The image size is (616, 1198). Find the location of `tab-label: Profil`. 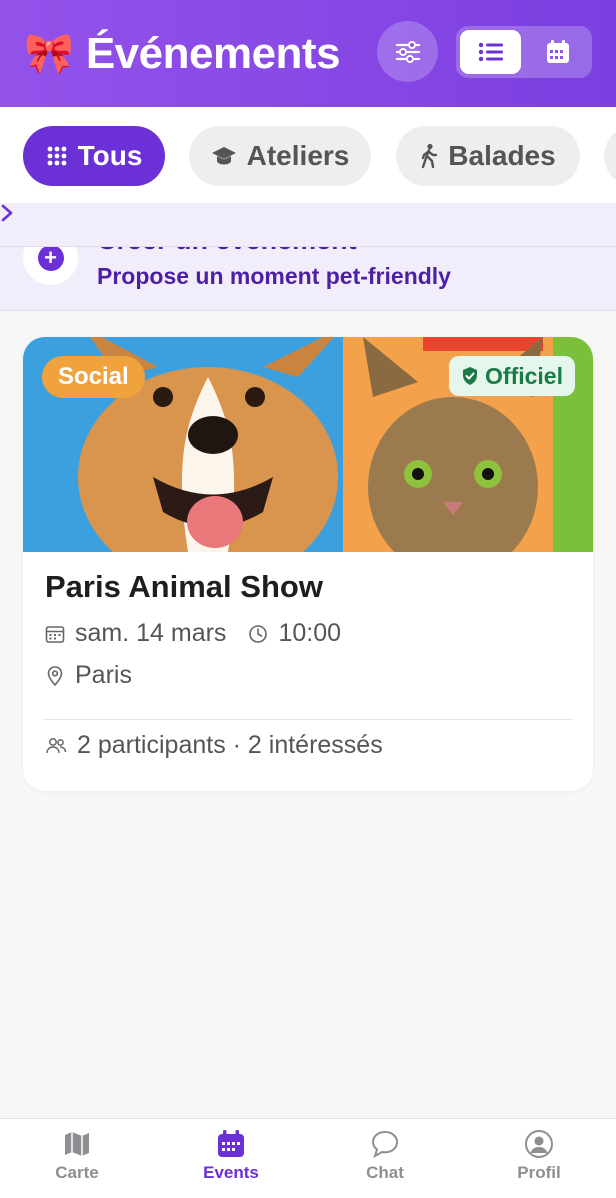

tab-label: Profil is located at coordinates (539, 1172).